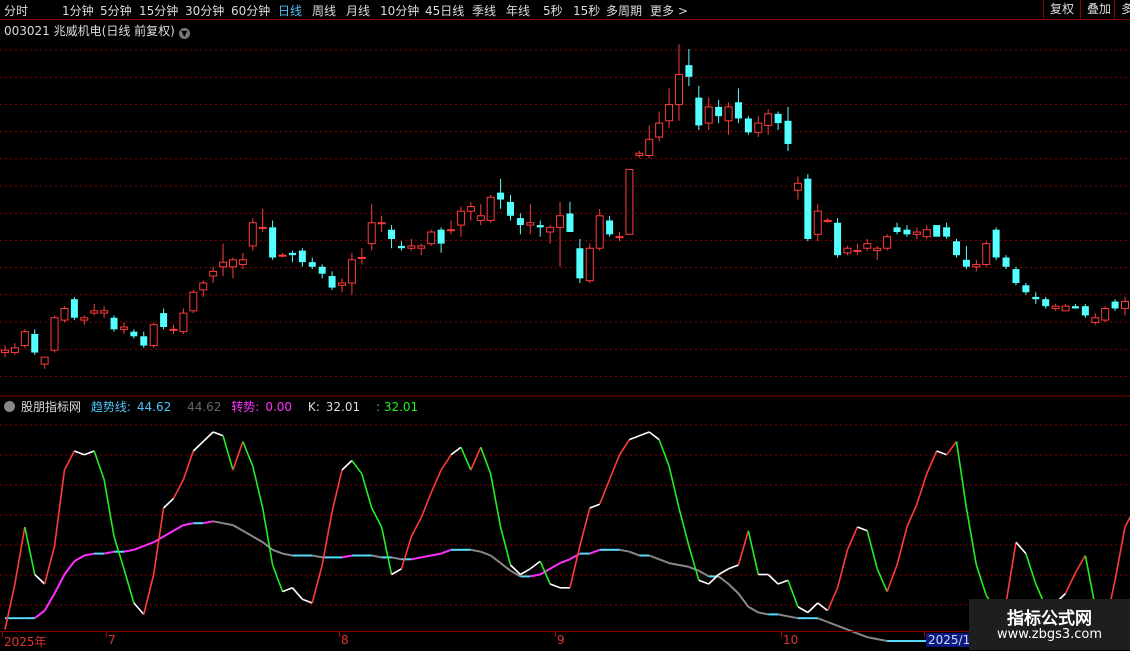 This screenshot has height=651, width=1130. Describe the element at coordinates (51, 407) in the screenshot. I see `indicator-name: 股朋指标网` at that location.